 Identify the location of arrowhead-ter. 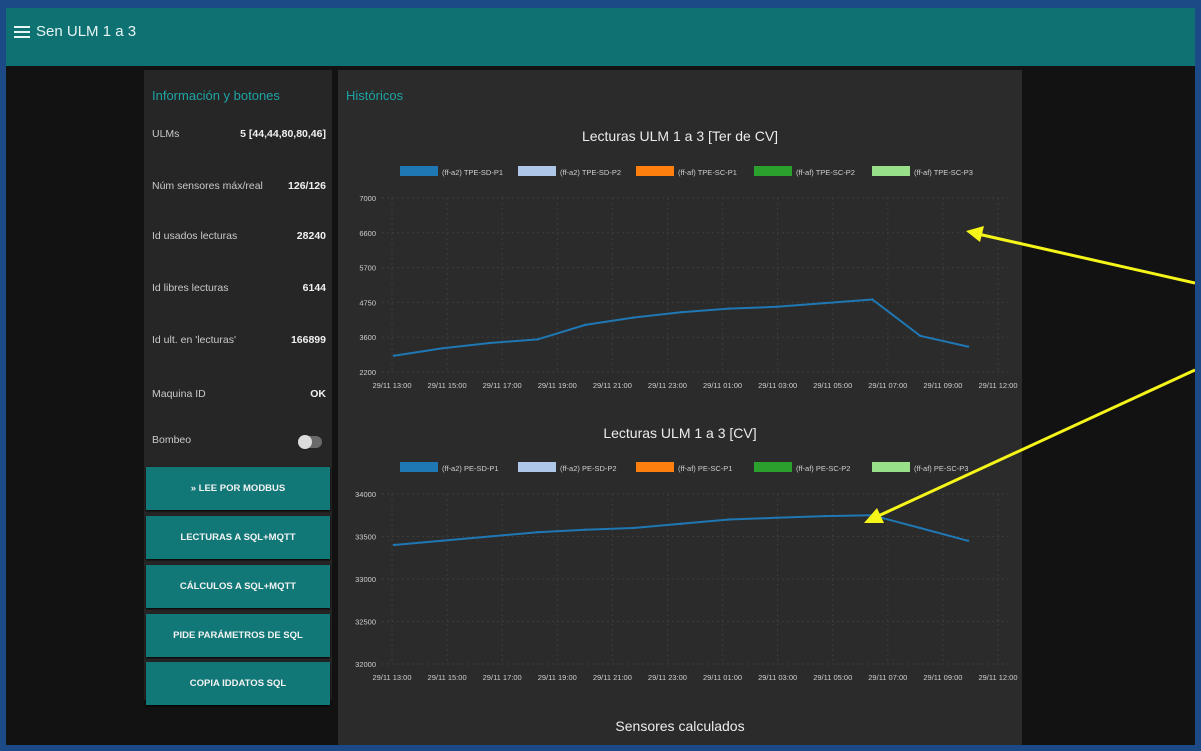
(975, 234).